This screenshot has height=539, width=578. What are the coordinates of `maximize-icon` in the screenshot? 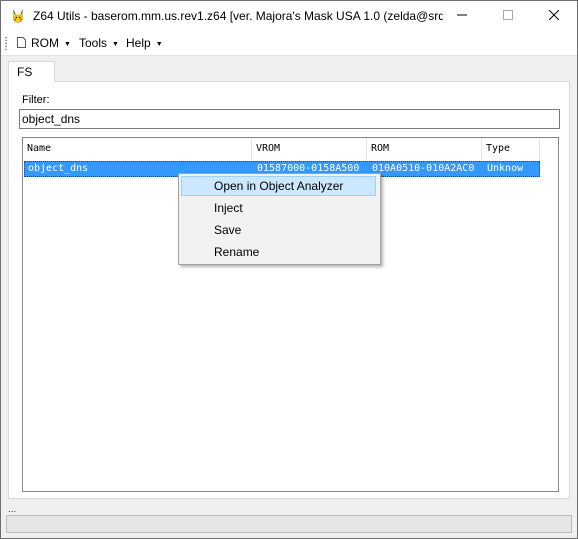 It's located at (508, 16).